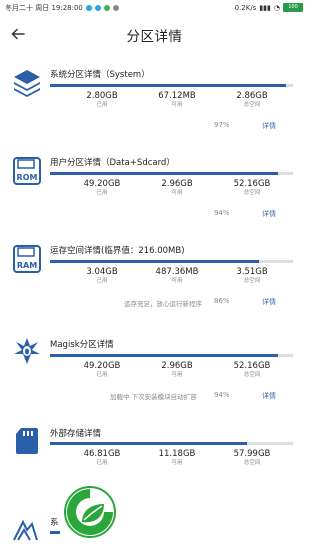  I want to click on wechat-icon, so click(106, 8).